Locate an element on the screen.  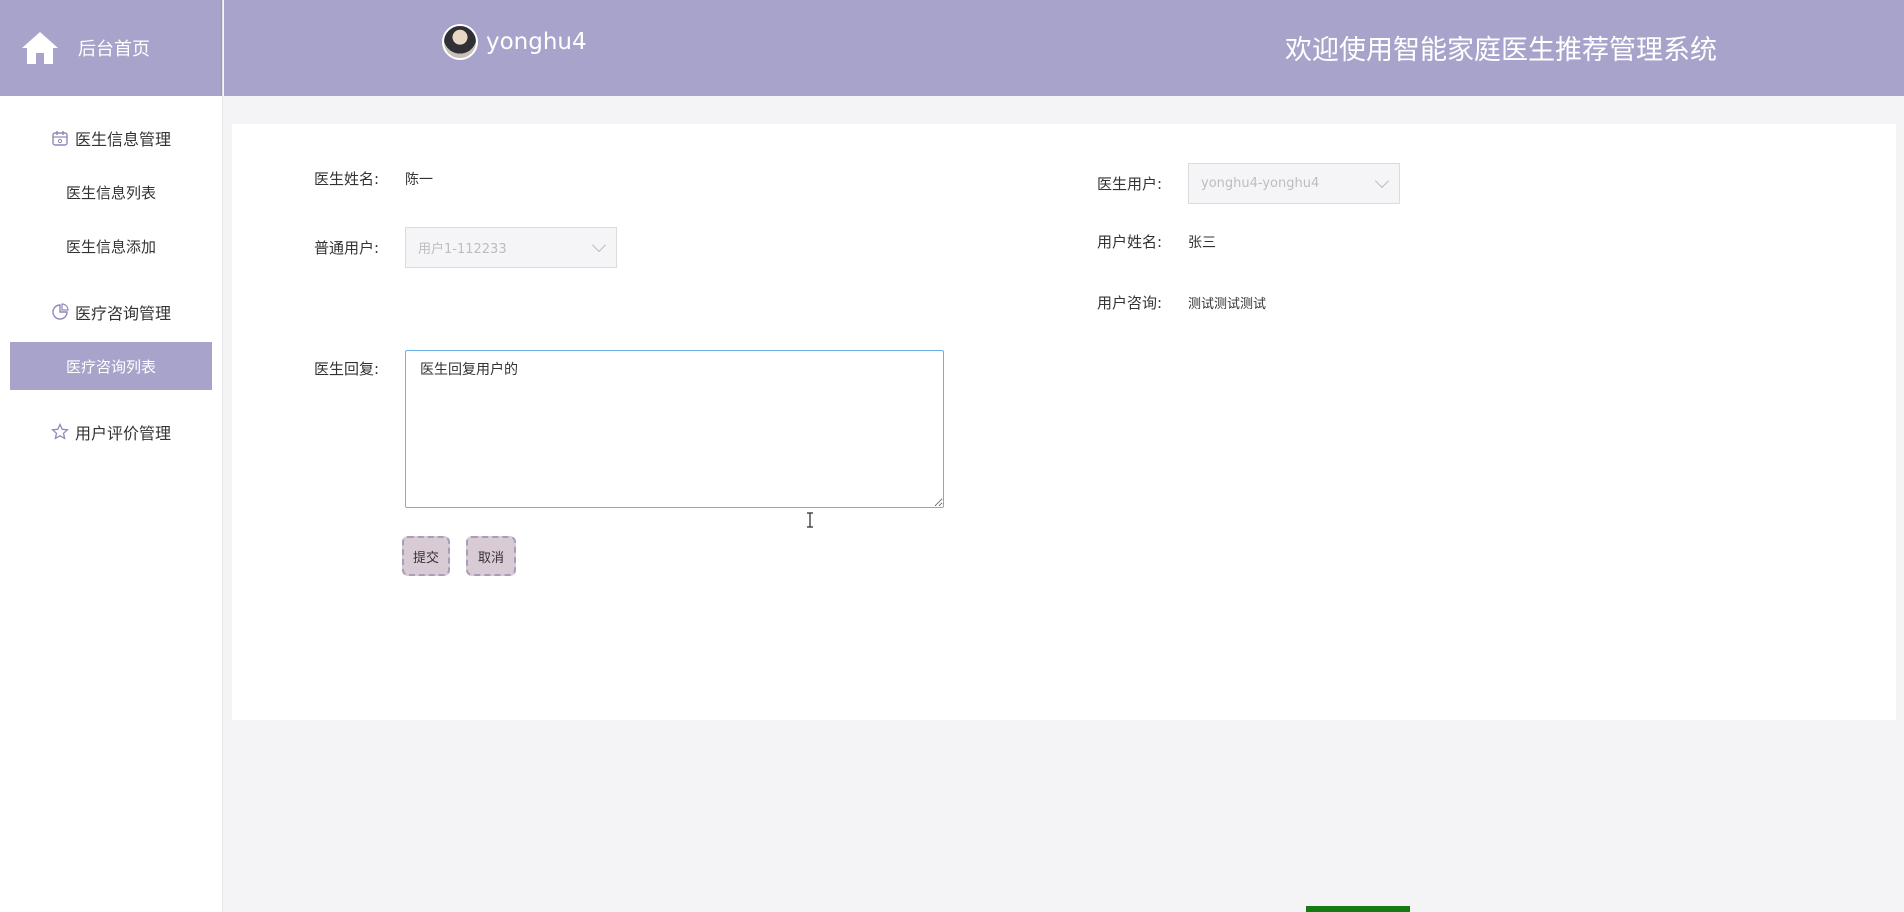
doctor-name-value: 陈一 is located at coordinates (419, 179).